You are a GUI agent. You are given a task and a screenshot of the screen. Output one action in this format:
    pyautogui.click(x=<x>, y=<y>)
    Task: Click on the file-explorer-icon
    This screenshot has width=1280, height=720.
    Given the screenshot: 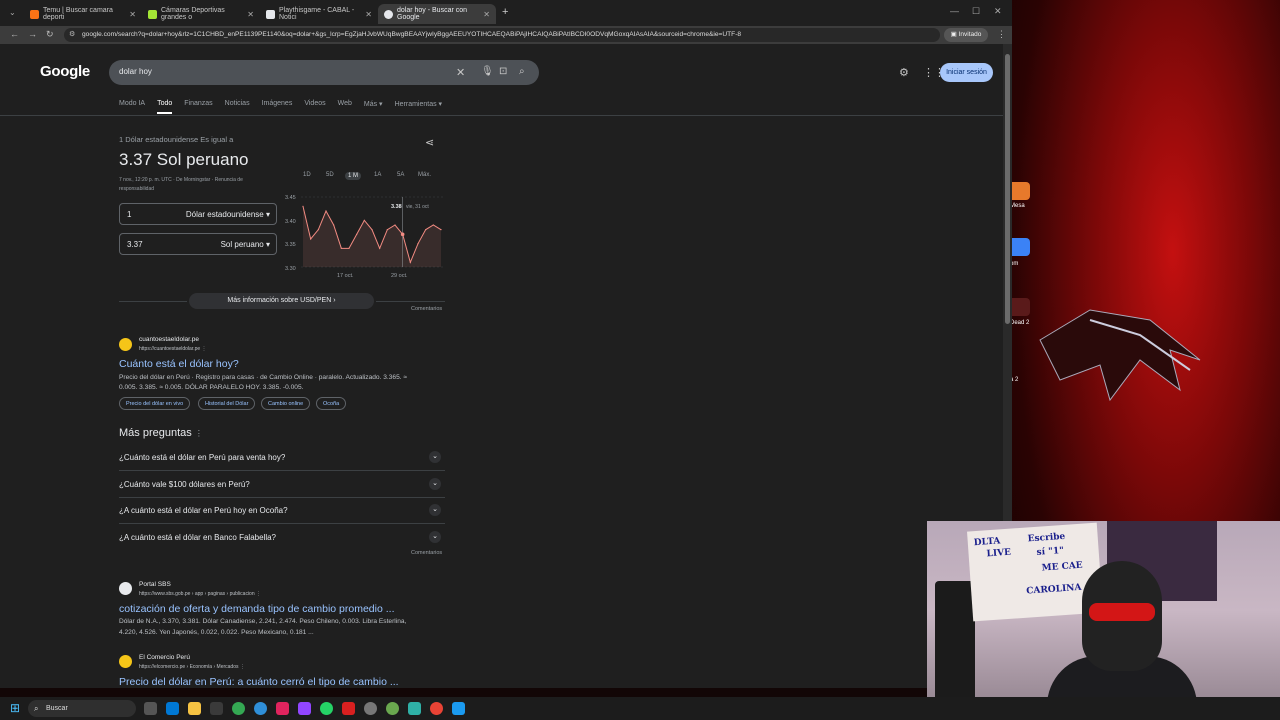 What is the action you would take?
    pyautogui.click(x=194, y=708)
    